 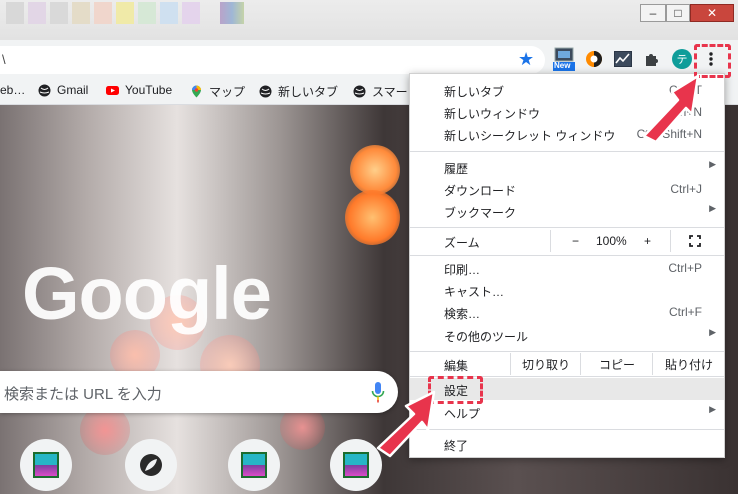 I want to click on youtube-icon, so click(x=112, y=90).